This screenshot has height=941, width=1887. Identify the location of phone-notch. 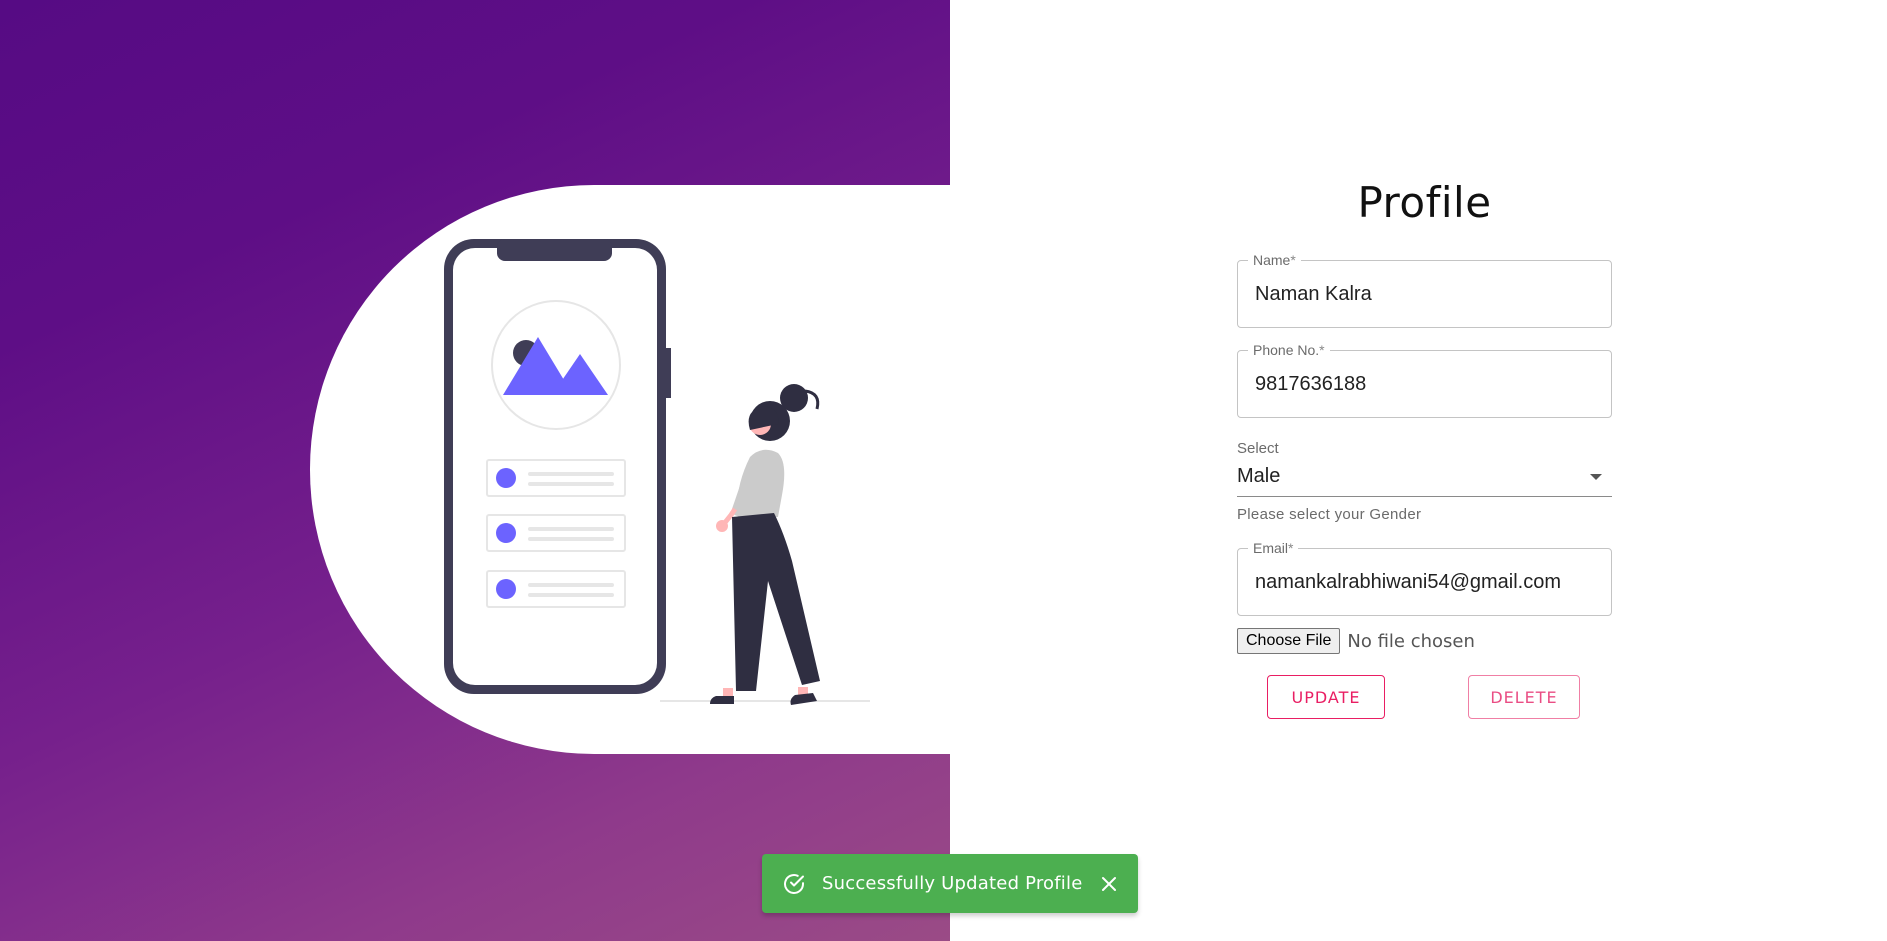
(554, 250).